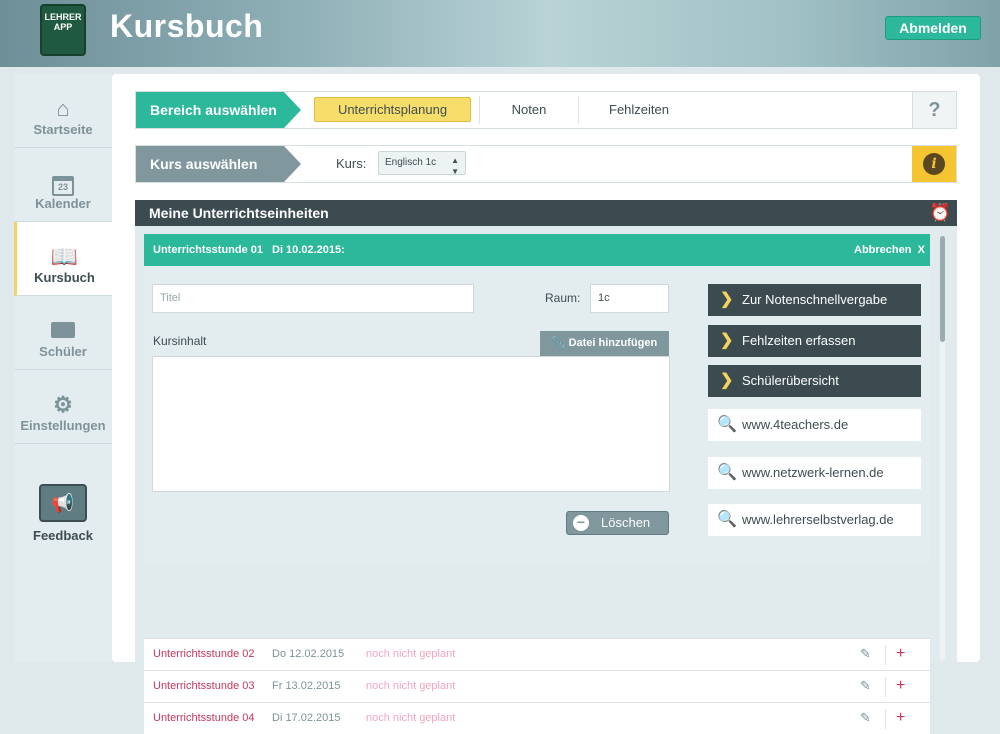 Image resolution: width=1000 pixels, height=734 pixels. What do you see at coordinates (204, 686) in the screenshot?
I see `lesson-name: Unterrichtsstunde 03` at bounding box center [204, 686].